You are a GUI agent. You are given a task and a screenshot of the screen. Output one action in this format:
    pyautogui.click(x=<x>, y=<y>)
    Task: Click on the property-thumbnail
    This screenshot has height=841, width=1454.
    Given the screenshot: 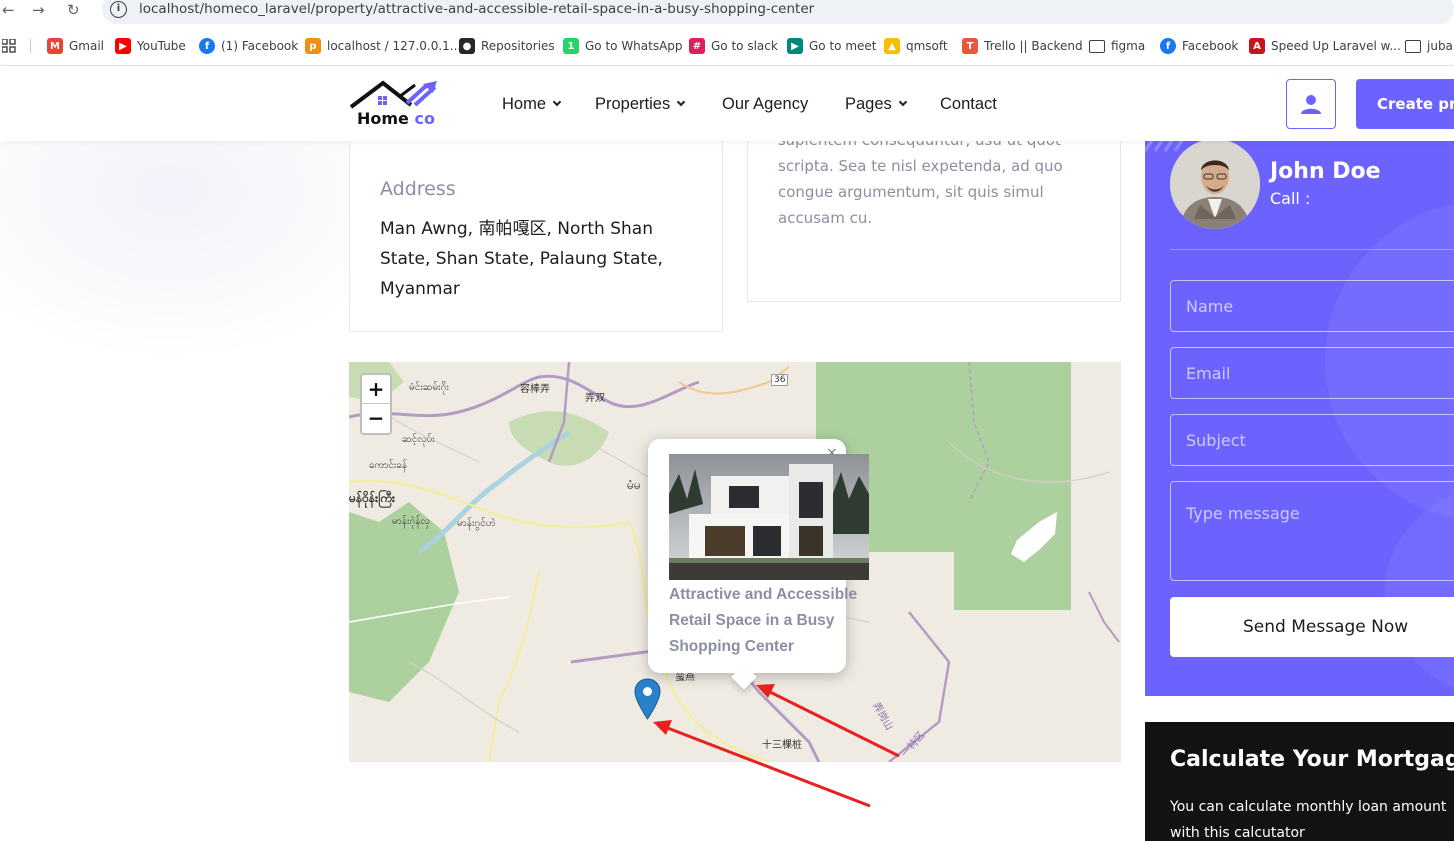 What is the action you would take?
    pyautogui.click(x=769, y=517)
    